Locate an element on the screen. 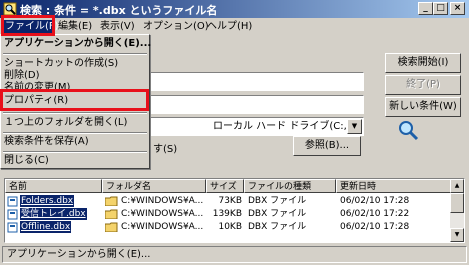 The image size is (469, 265). file-size: 73KB is located at coordinates (230, 201).